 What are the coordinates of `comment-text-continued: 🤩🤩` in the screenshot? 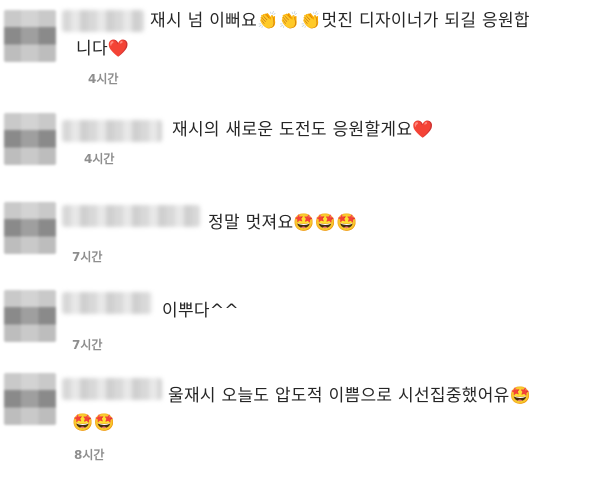 It's located at (93, 423).